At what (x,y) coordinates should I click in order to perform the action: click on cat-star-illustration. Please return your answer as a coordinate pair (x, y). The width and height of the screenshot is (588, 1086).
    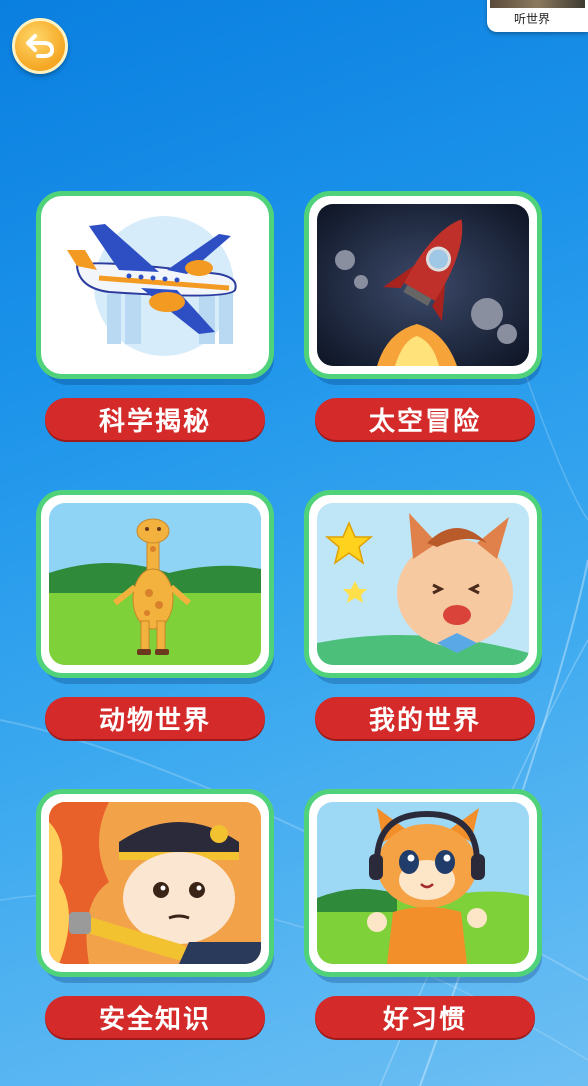
    Looking at the image, I should click on (423, 584).